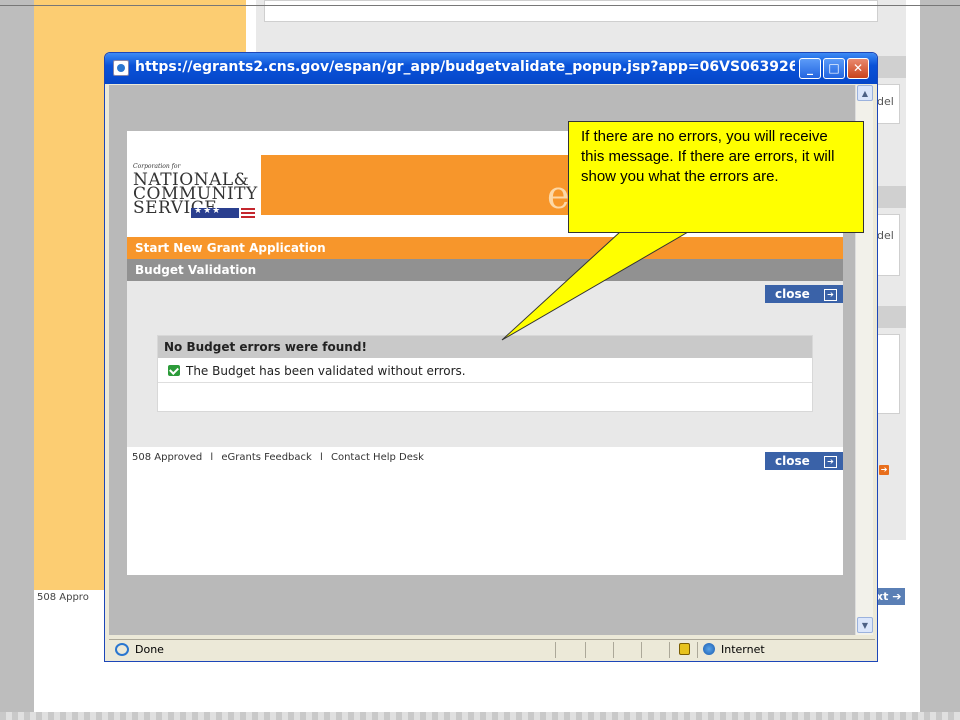  I want to click on scroll-up-arrow-icon: ▲, so click(865, 93).